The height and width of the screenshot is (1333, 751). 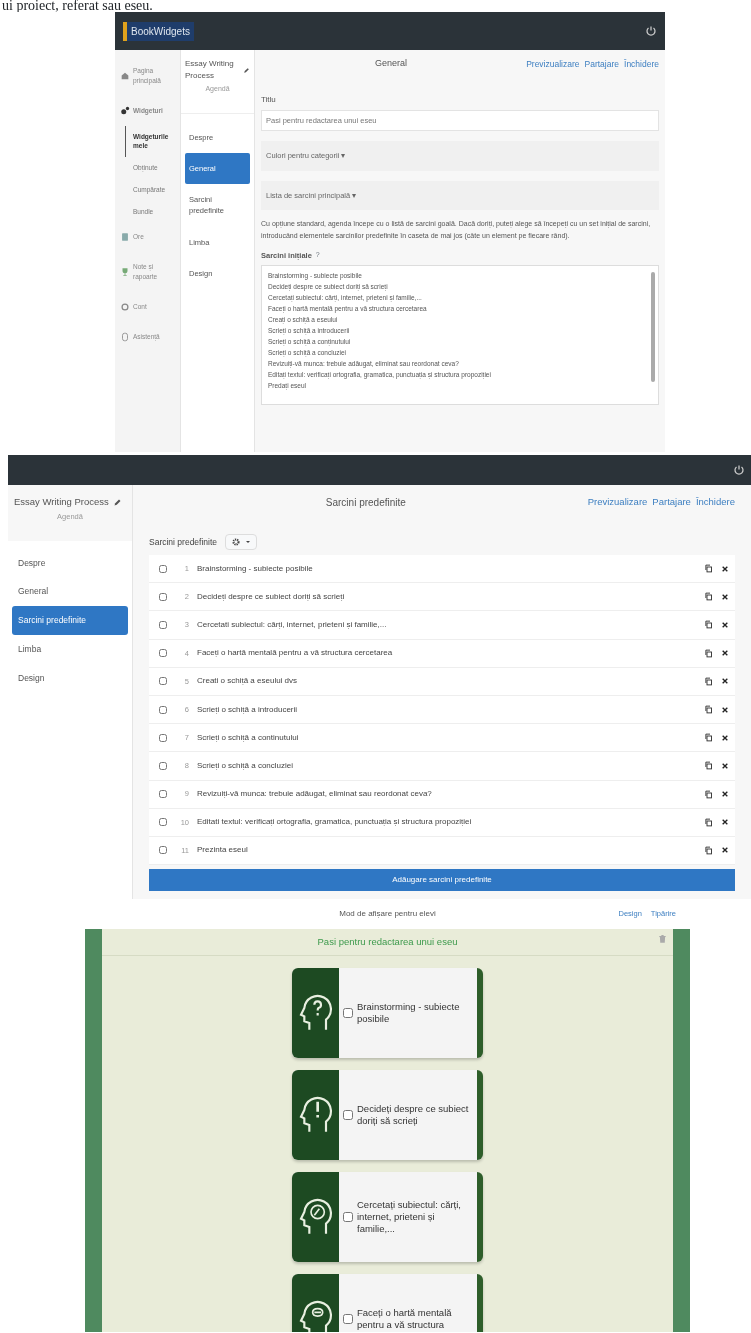 I want to click on task-text: Editati textul: verificați ortografia, gramatica, punctuația și structura propoziției, so click(x=335, y=822).